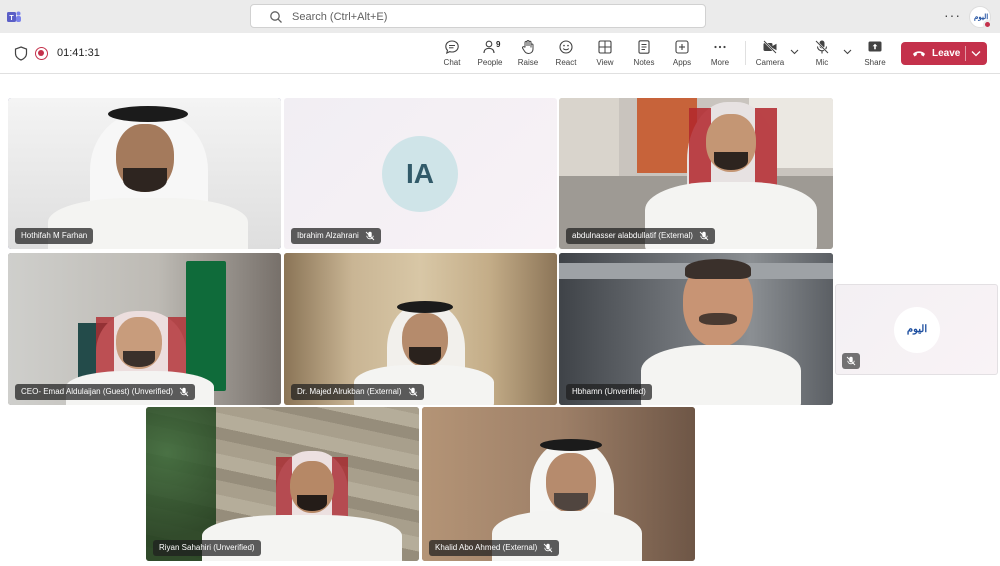 Image resolution: width=1000 pixels, height=566 pixels. What do you see at coordinates (794, 52) in the screenshot?
I see `camera-options-chevron-icon` at bounding box center [794, 52].